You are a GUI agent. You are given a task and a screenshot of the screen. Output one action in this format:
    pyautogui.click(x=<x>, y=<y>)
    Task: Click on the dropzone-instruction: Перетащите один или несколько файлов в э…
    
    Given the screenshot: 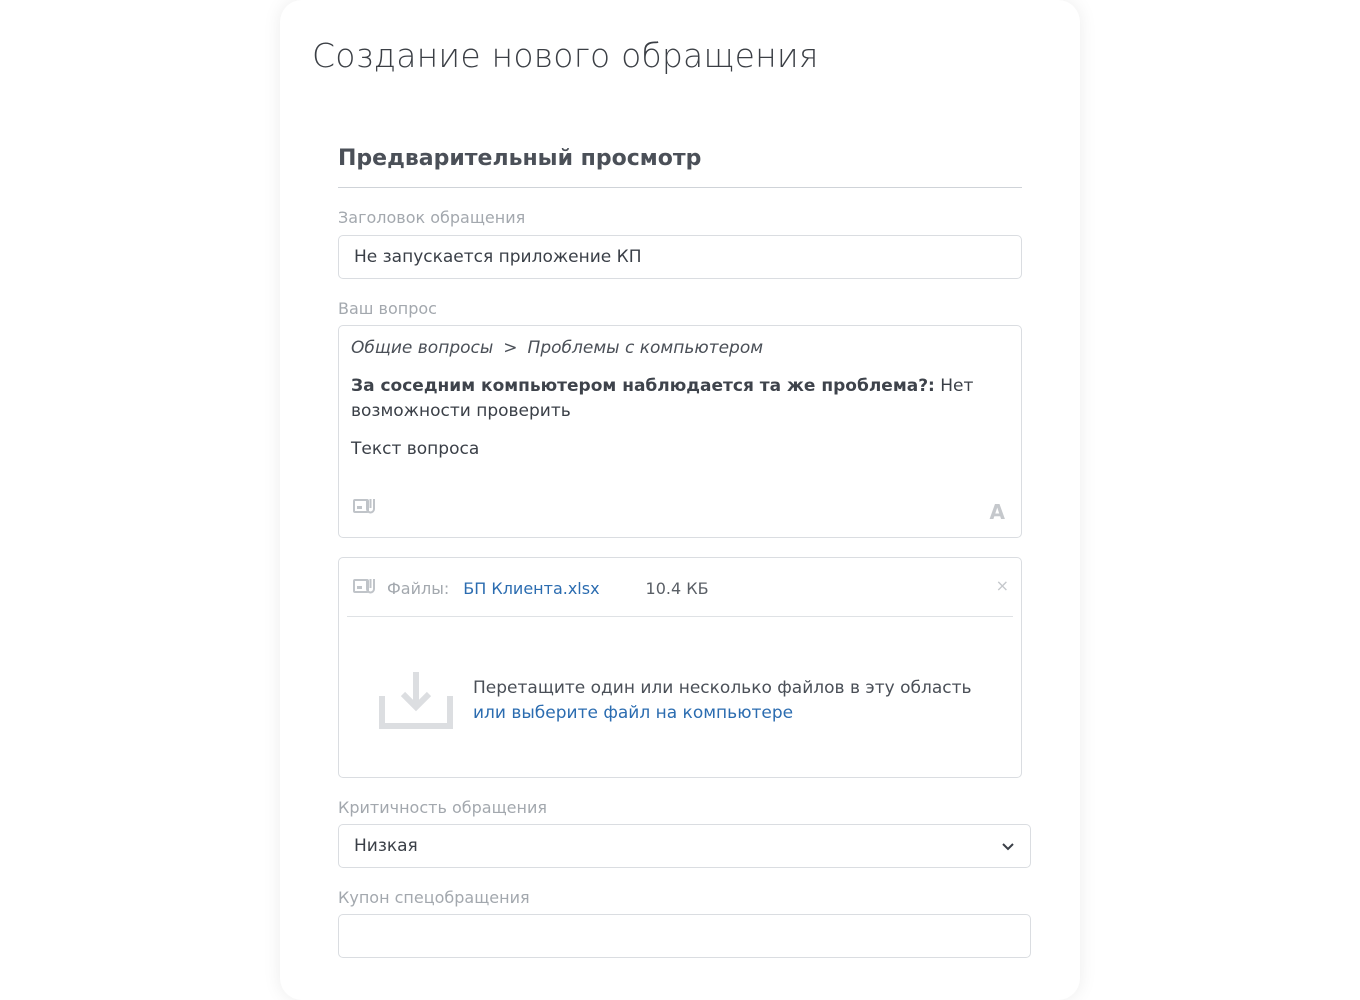 What is the action you would take?
    pyautogui.click(x=722, y=688)
    